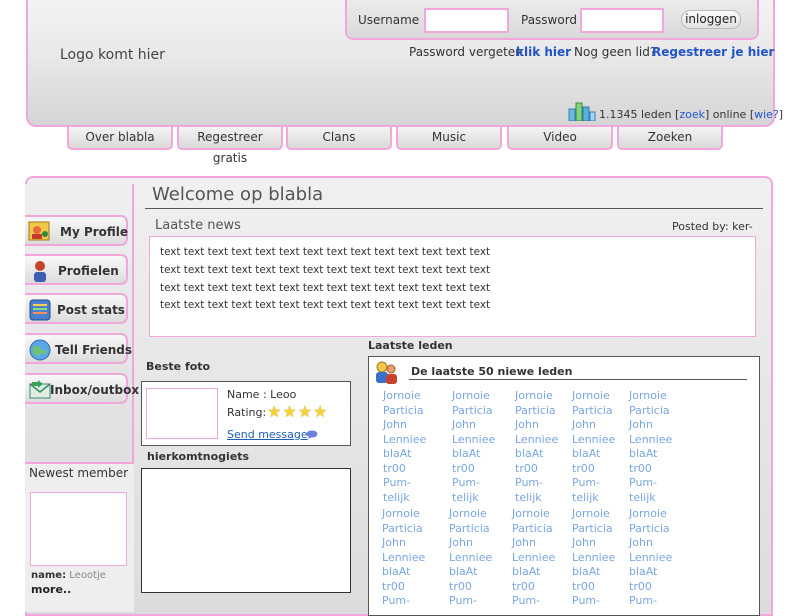 Image resolution: width=800 pixels, height=616 pixels. What do you see at coordinates (692, 114) in the screenshot?
I see `search-link: zoek` at bounding box center [692, 114].